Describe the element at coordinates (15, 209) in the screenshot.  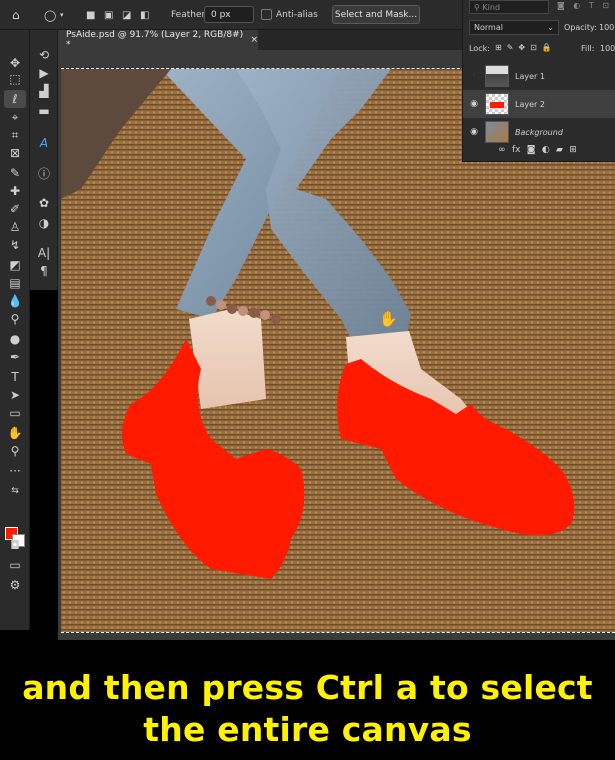
I see `brush-tool-icon: ✐` at that location.